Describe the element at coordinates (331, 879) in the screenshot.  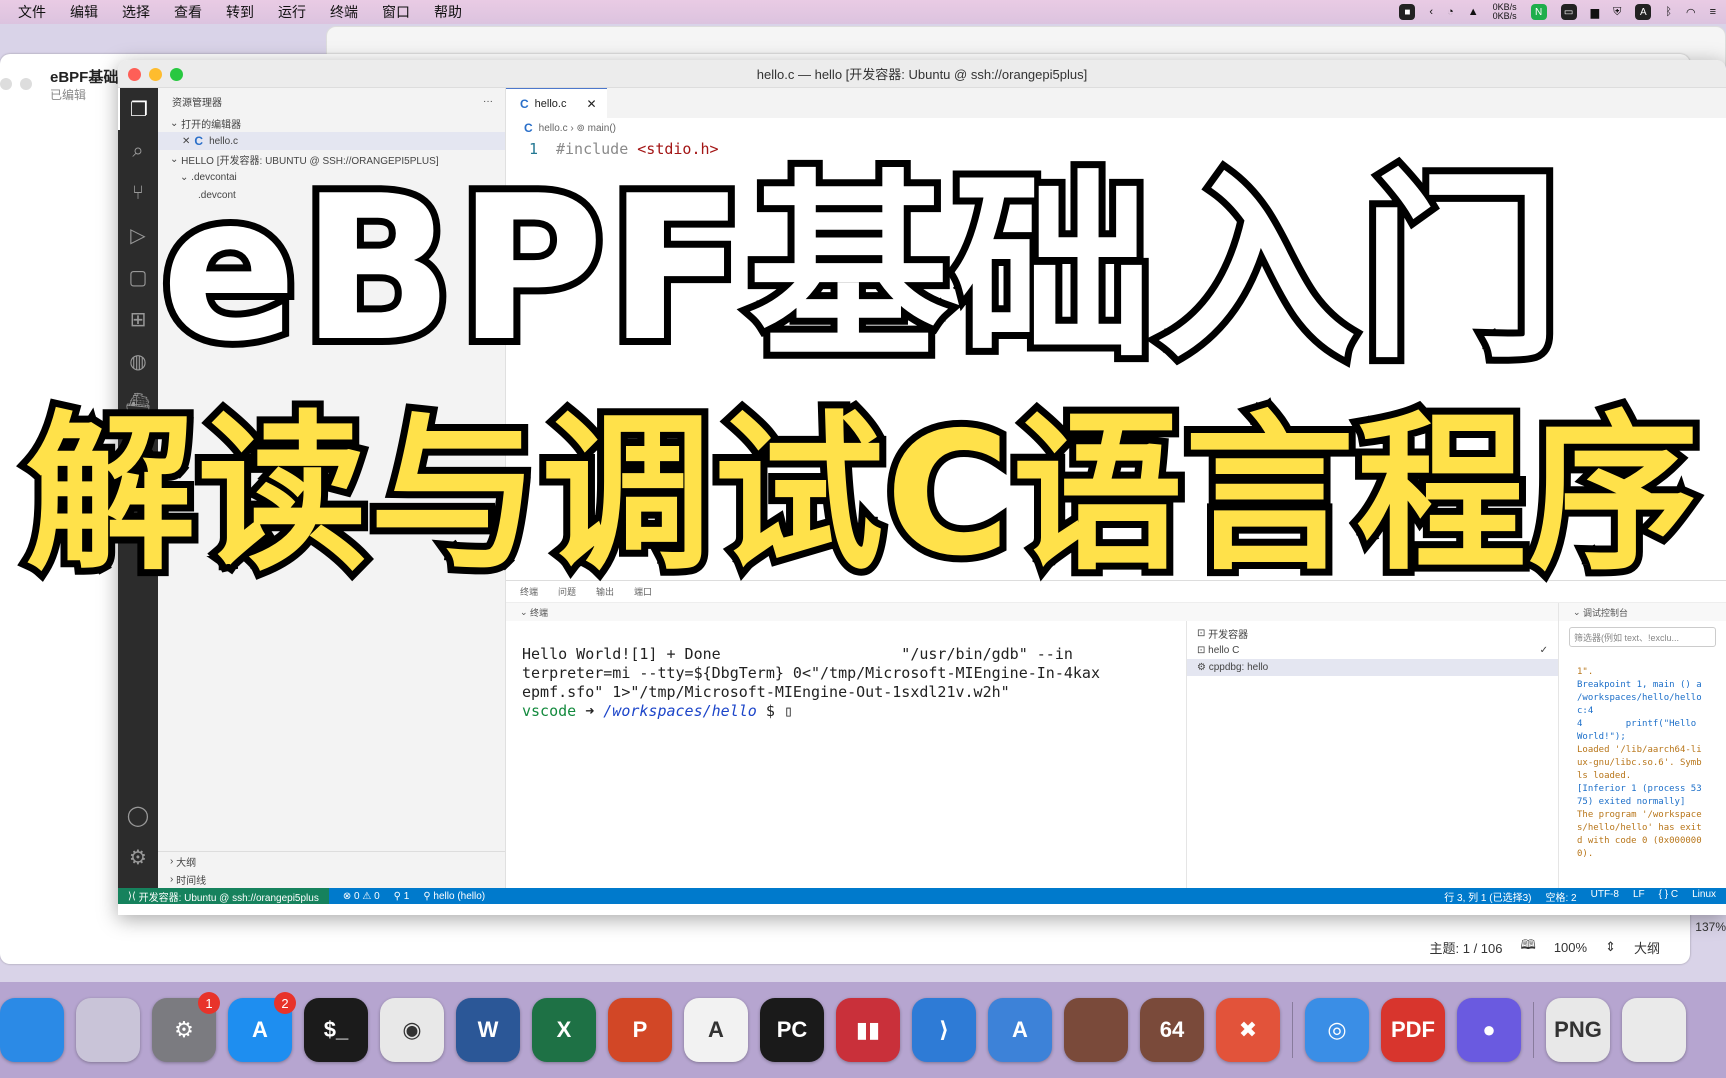
I see `timeline-section: › 时间线` at that location.